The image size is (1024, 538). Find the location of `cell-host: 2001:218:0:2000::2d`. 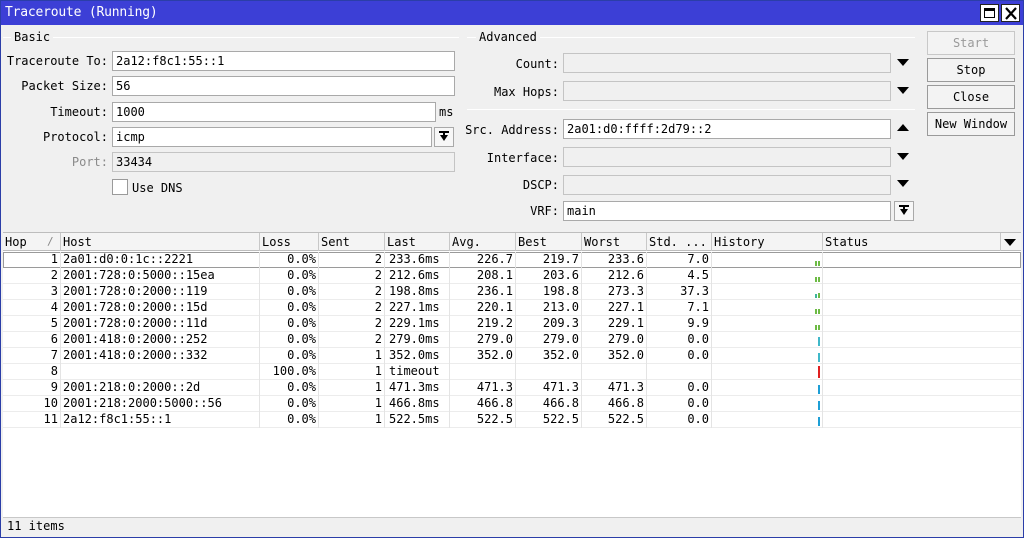

cell-host: 2001:218:0:2000::2d is located at coordinates (160, 388).